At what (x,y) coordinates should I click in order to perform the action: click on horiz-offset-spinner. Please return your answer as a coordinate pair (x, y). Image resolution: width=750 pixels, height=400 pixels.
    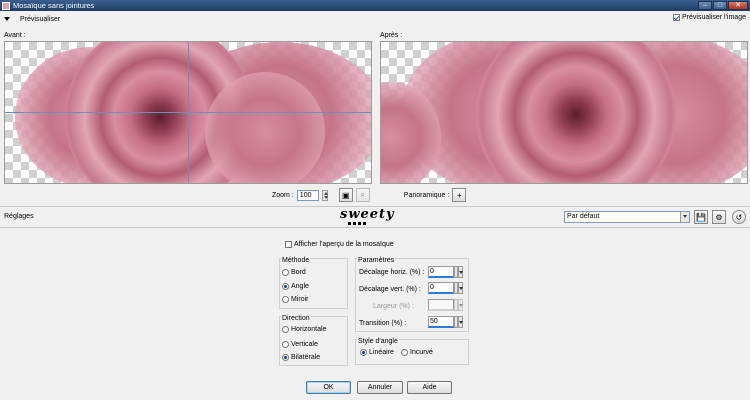
    Looking at the image, I should click on (458, 272).